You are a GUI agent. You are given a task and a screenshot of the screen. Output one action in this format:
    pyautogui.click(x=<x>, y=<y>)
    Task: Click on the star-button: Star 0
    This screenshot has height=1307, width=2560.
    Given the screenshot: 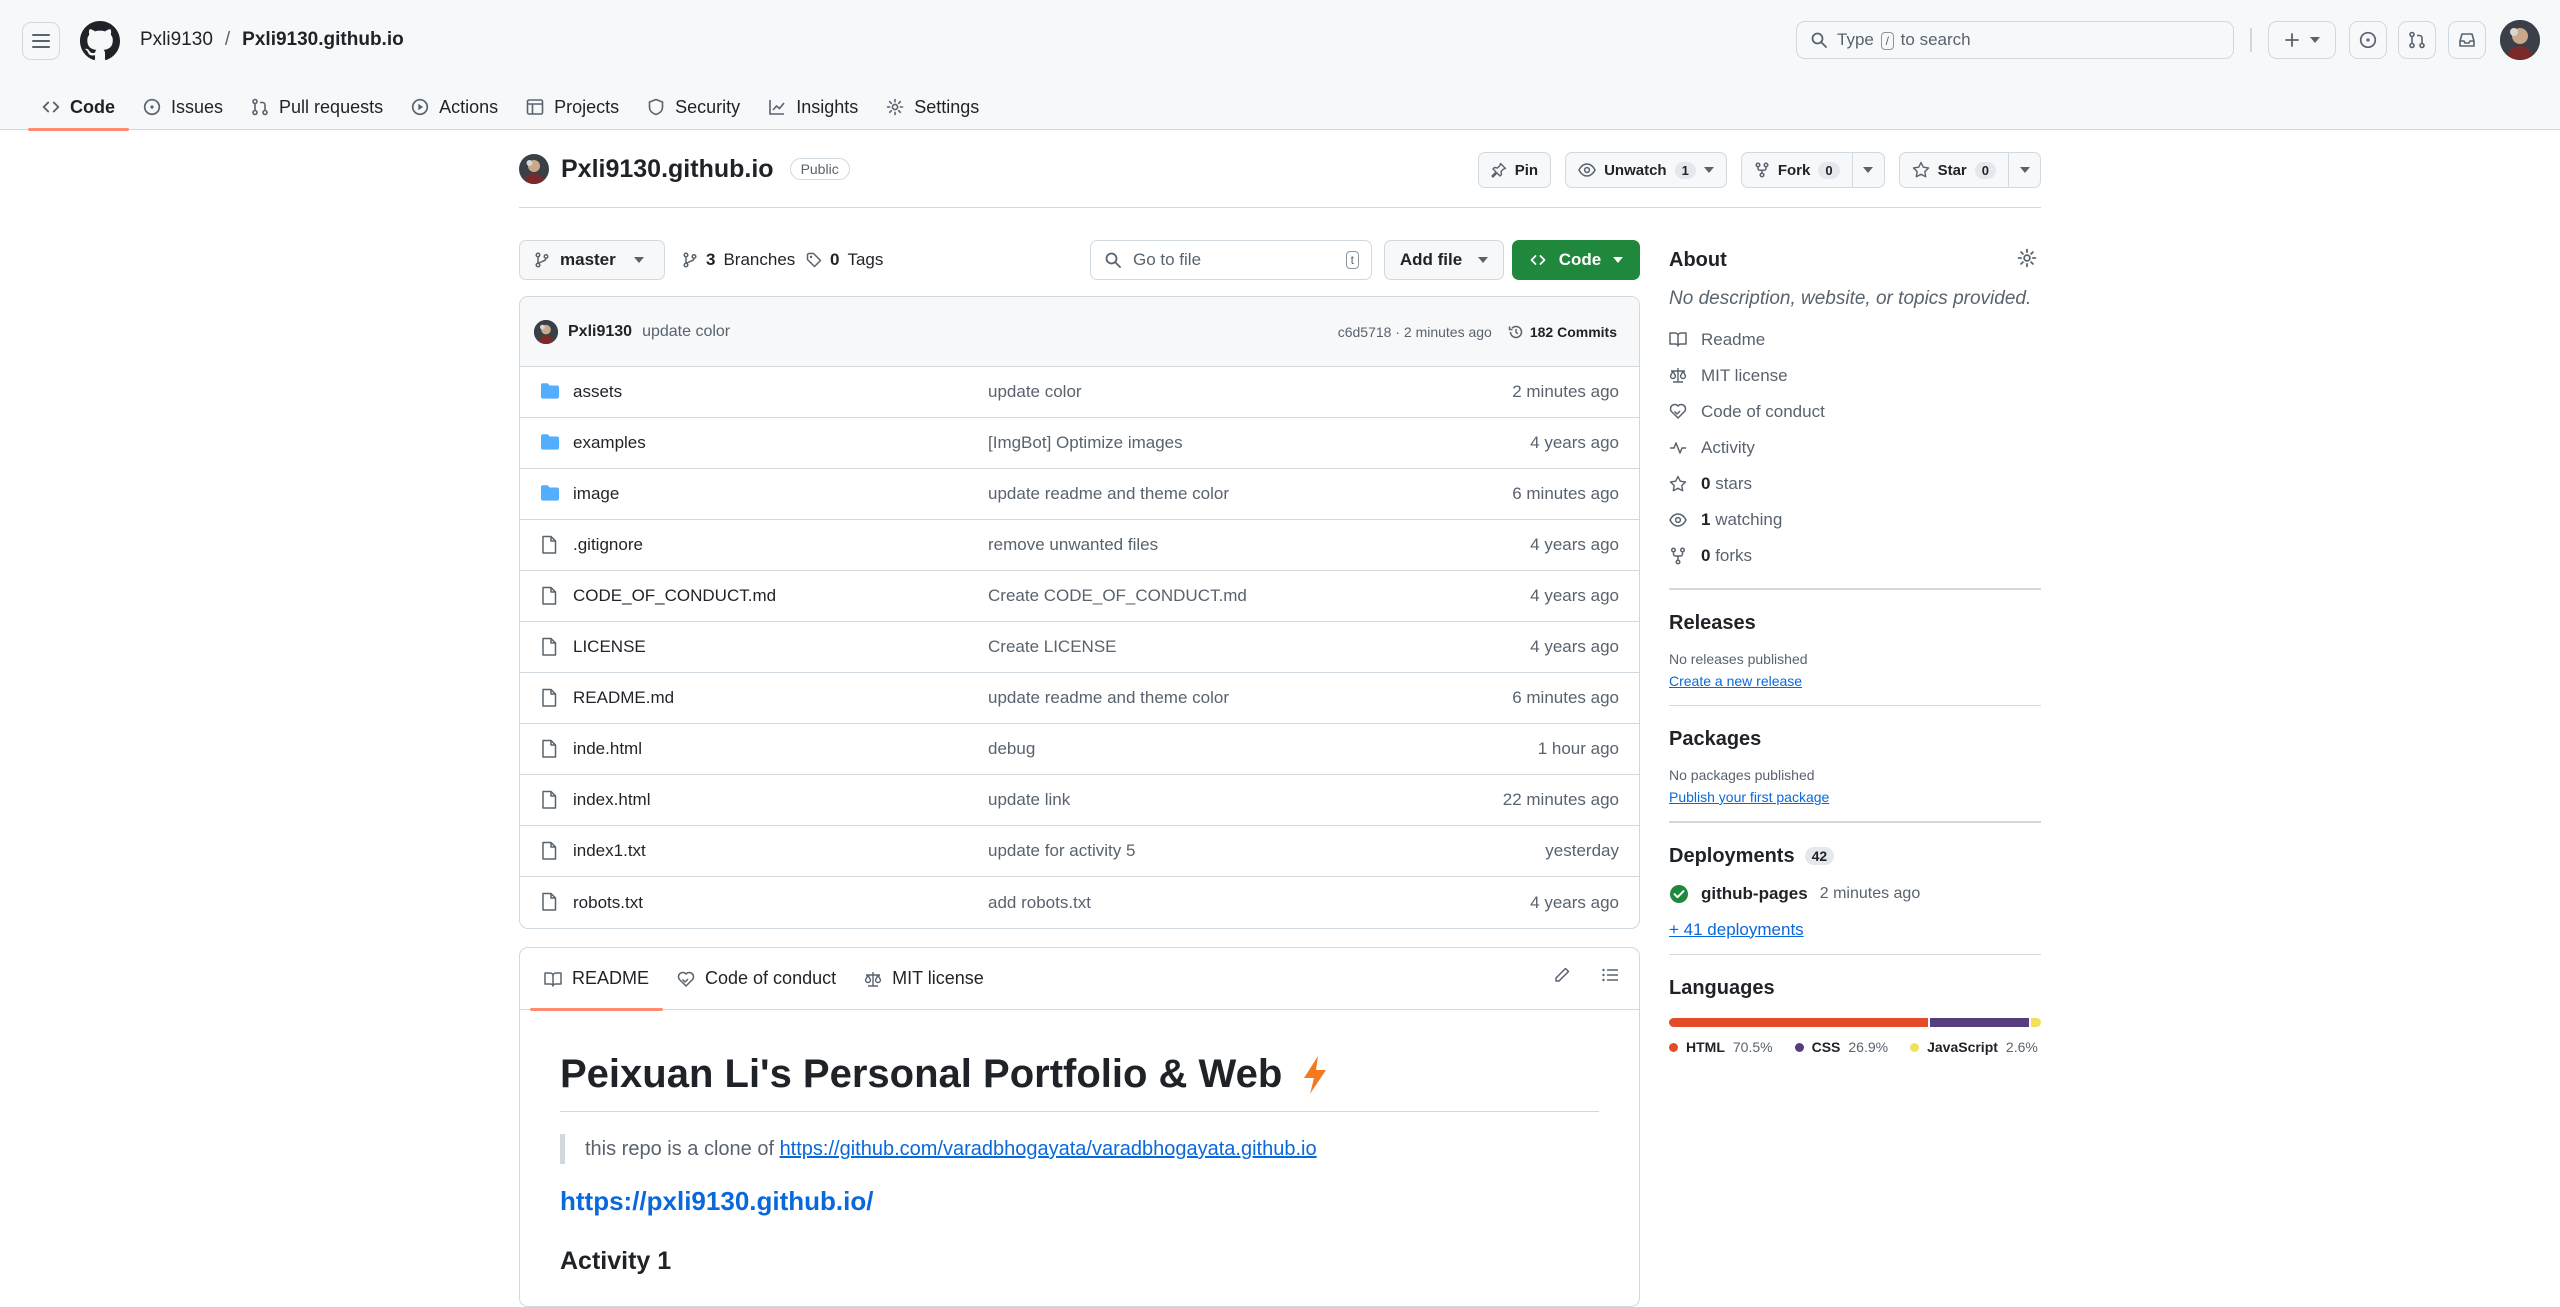 What is the action you would take?
    pyautogui.click(x=1969, y=170)
    